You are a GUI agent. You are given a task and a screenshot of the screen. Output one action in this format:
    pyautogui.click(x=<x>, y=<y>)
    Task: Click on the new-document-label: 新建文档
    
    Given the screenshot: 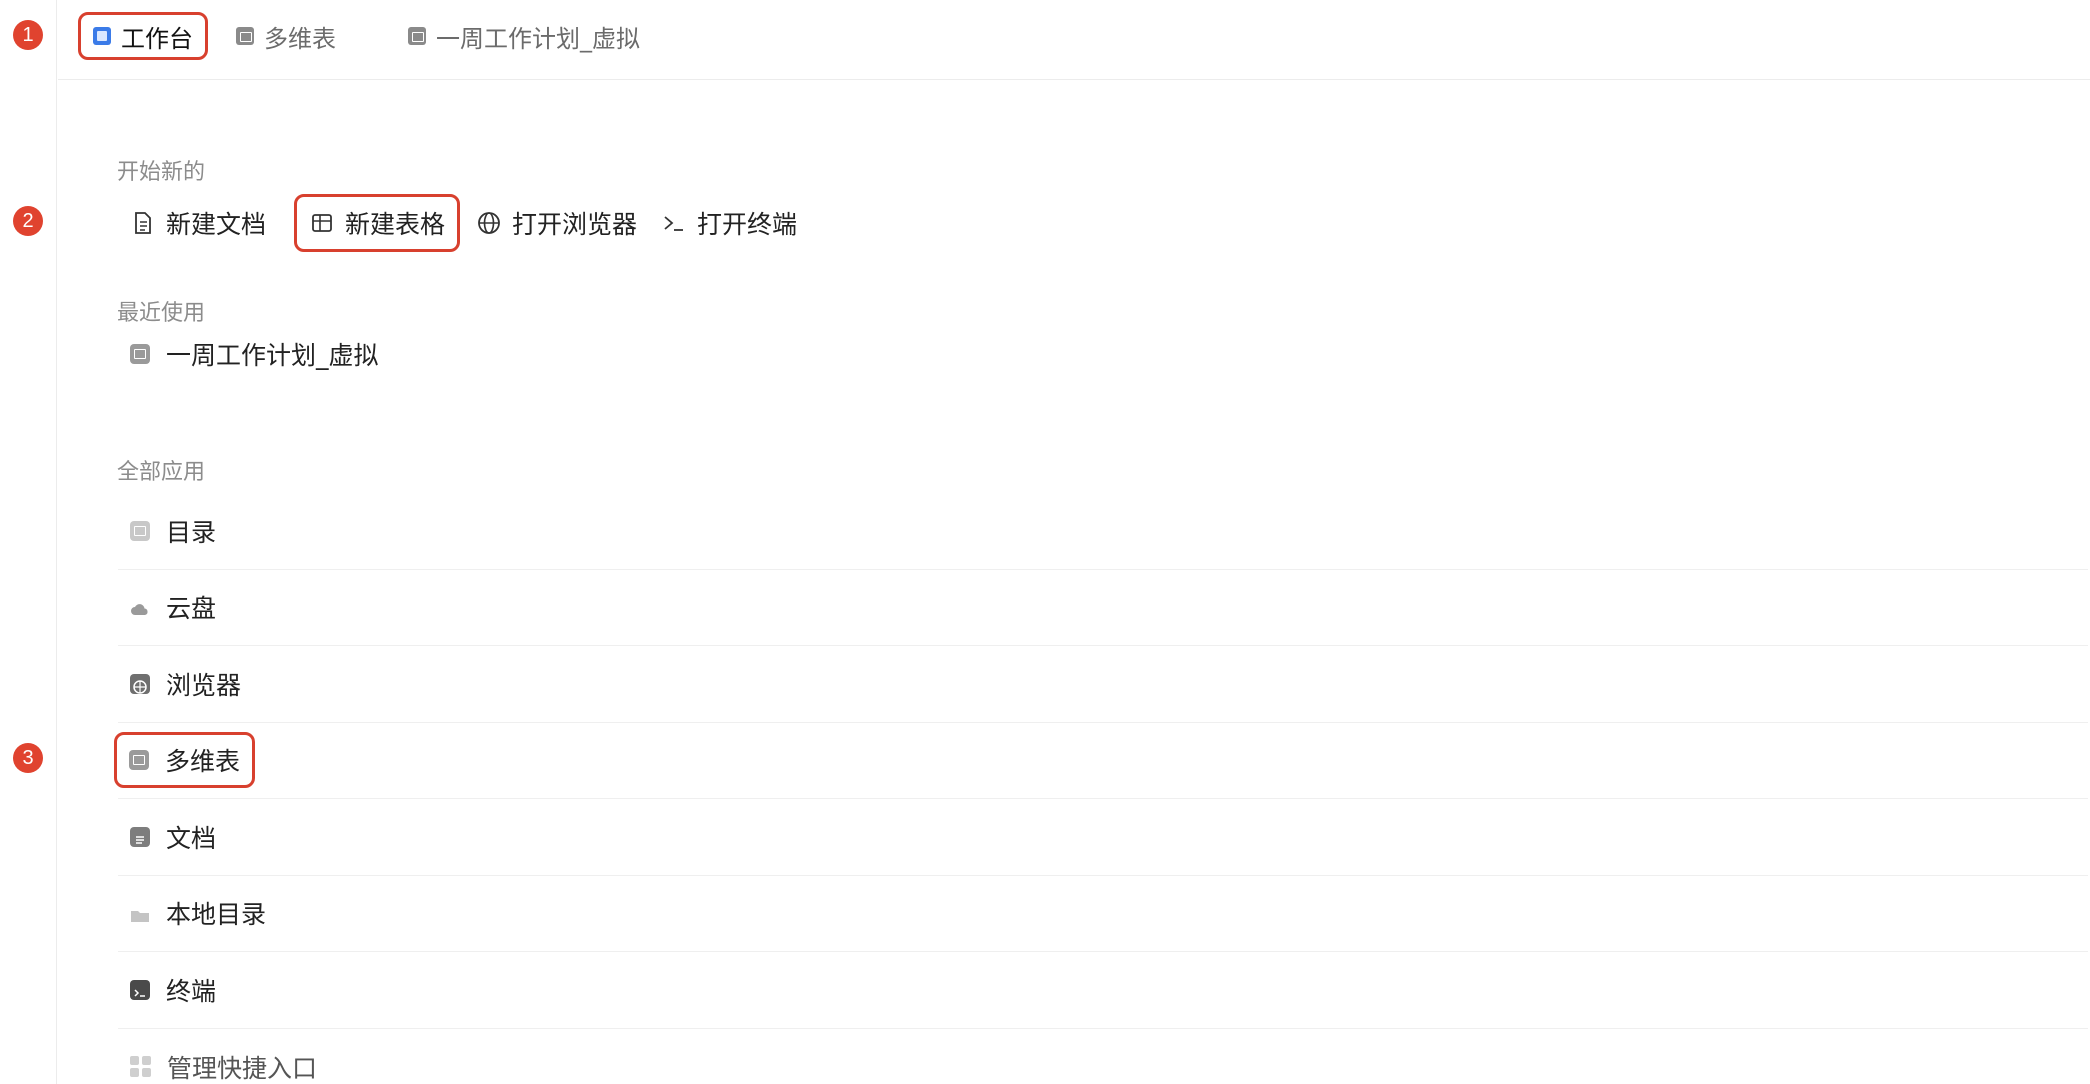 What is the action you would take?
    pyautogui.click(x=216, y=224)
    